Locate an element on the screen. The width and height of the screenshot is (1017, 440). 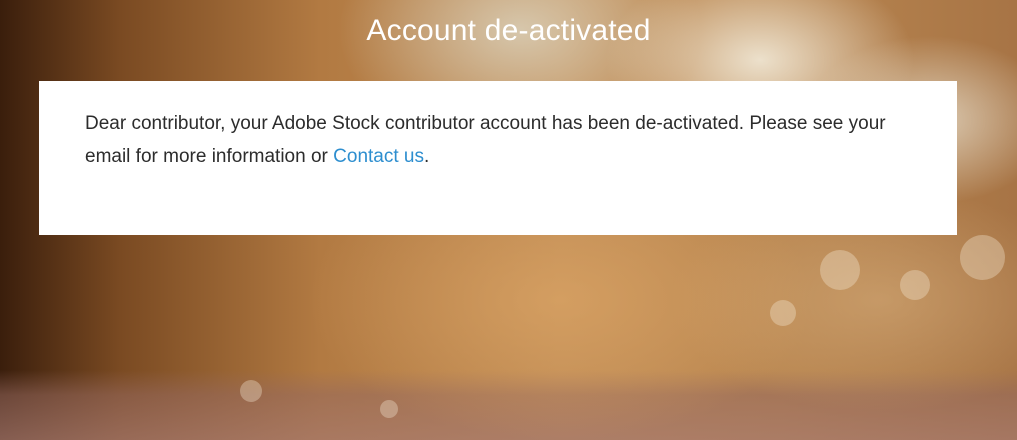
contact-us-link: Contact us is located at coordinates (378, 156).